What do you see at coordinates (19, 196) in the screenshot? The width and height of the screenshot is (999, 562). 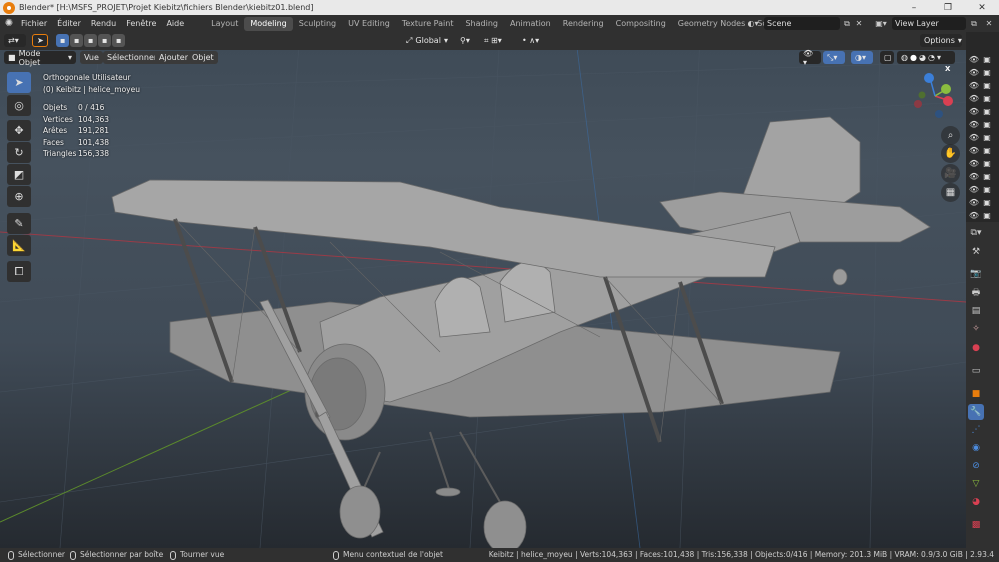 I see `transform-tool: ⊕` at bounding box center [19, 196].